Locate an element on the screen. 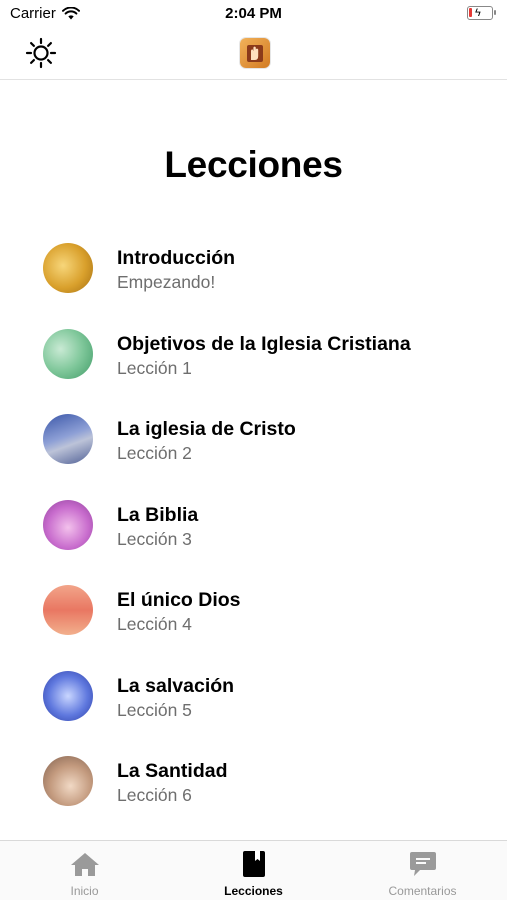  lesson-subtitle: Lección 4 is located at coordinates (154, 624).